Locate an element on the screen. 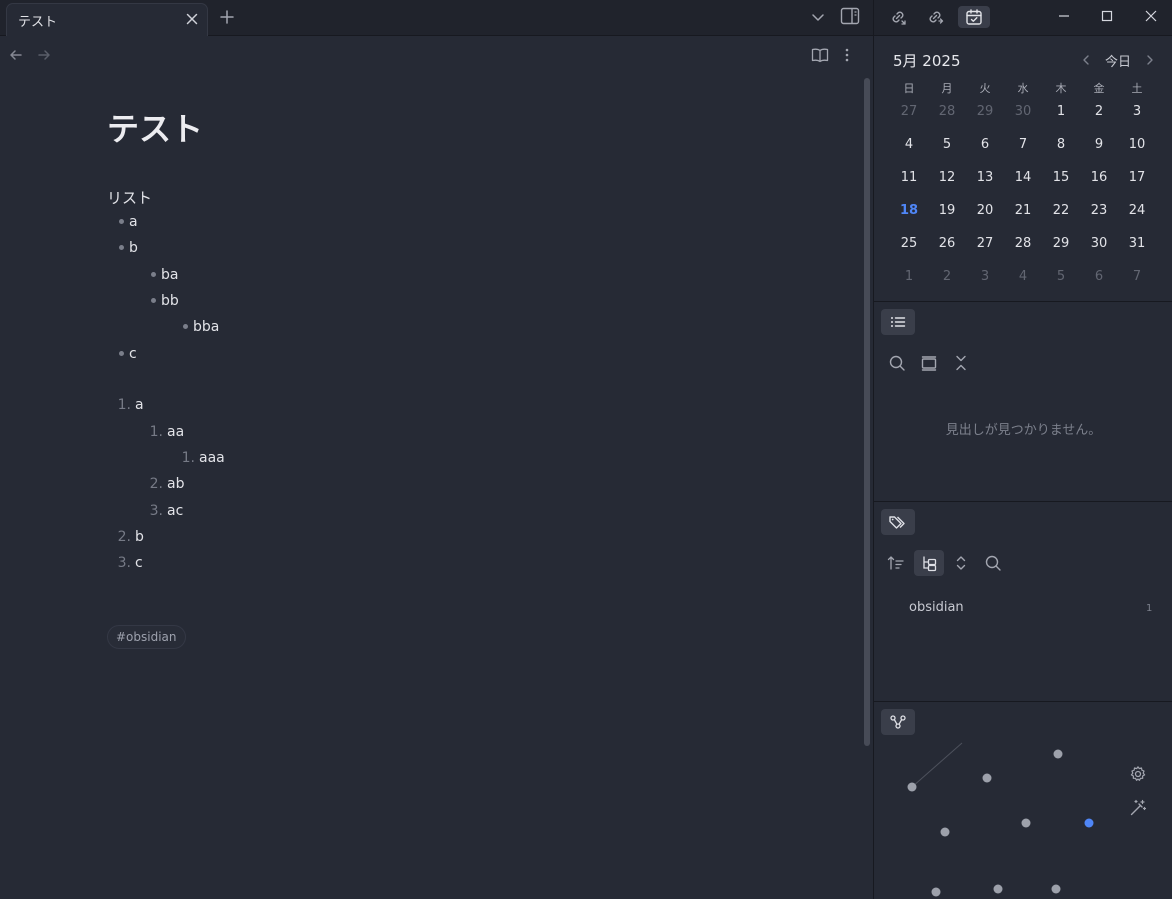 This screenshot has width=1172, height=899. calendar-day: 20 is located at coordinates (985, 211).